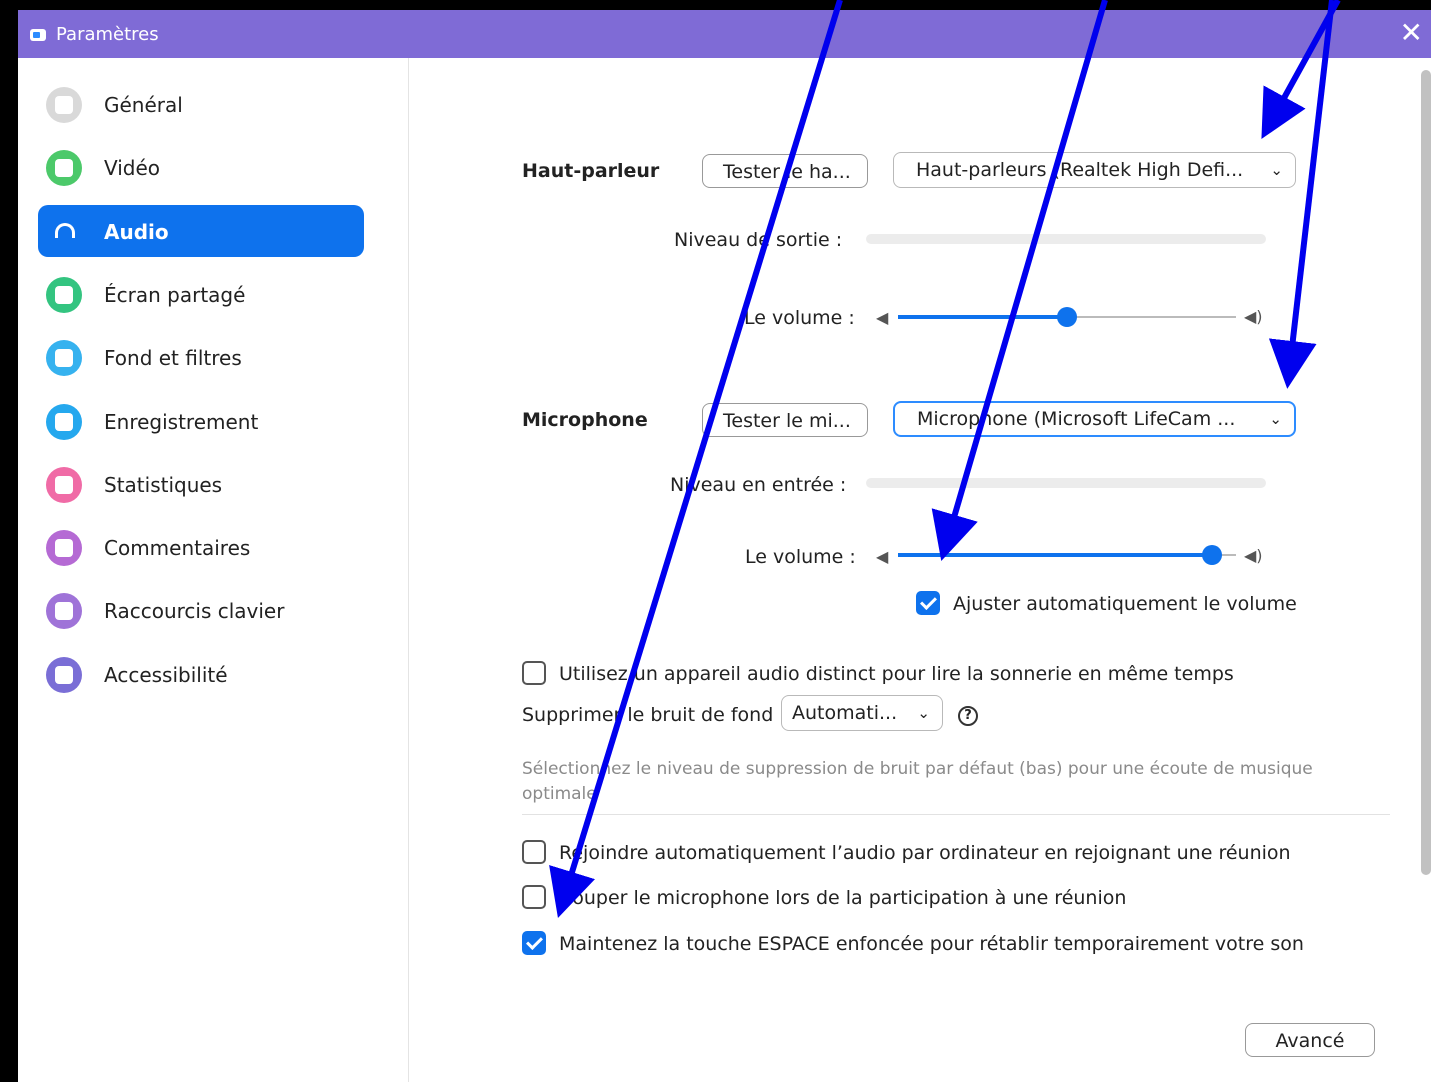  I want to click on annotation-arrow, so click(1019, 281).